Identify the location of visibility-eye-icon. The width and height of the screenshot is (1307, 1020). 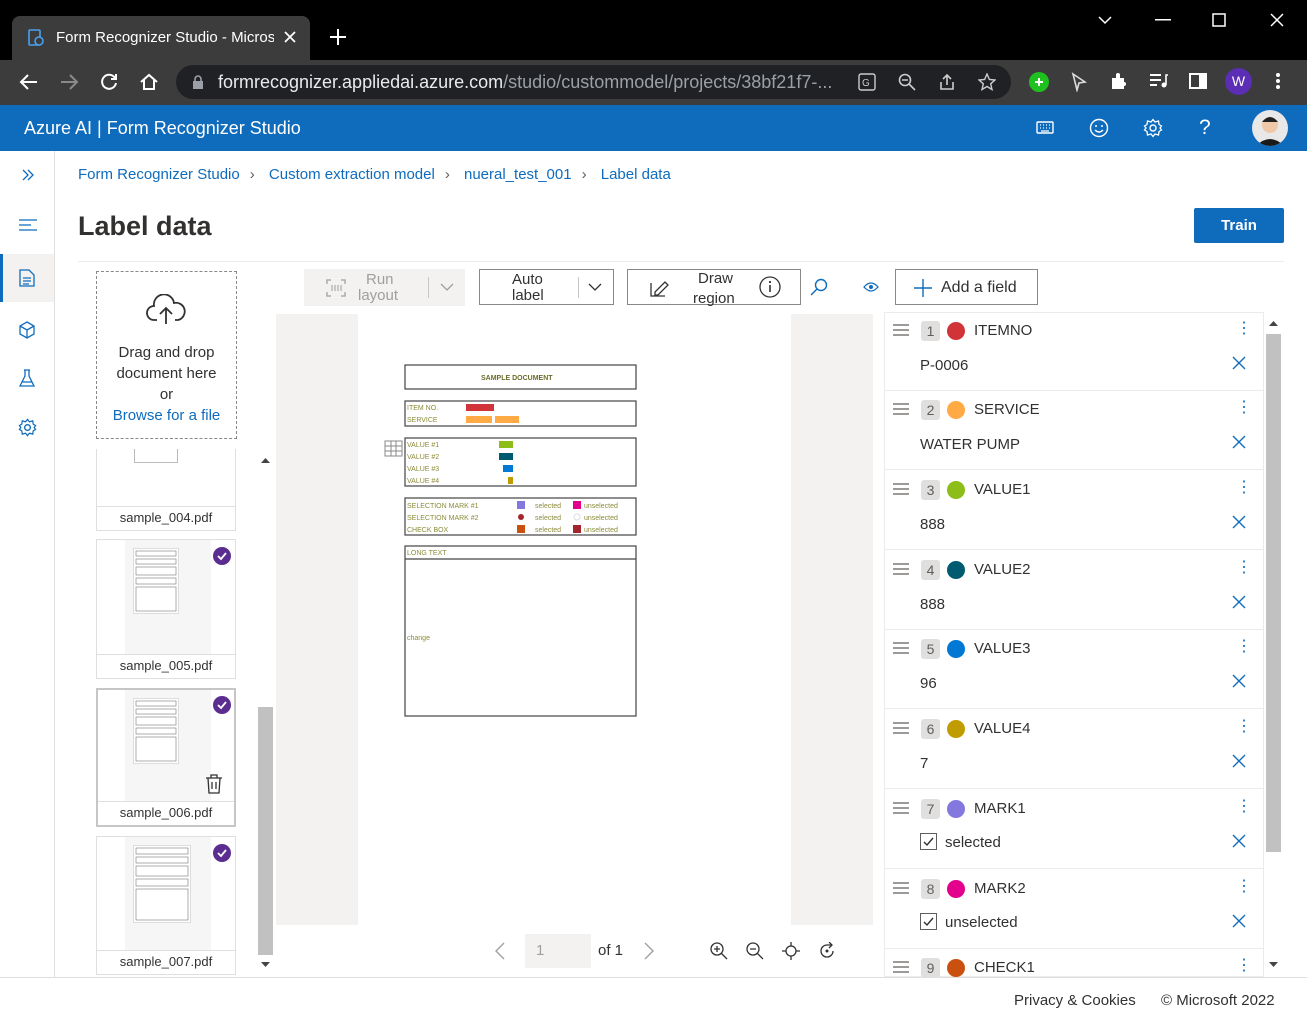
(871, 287).